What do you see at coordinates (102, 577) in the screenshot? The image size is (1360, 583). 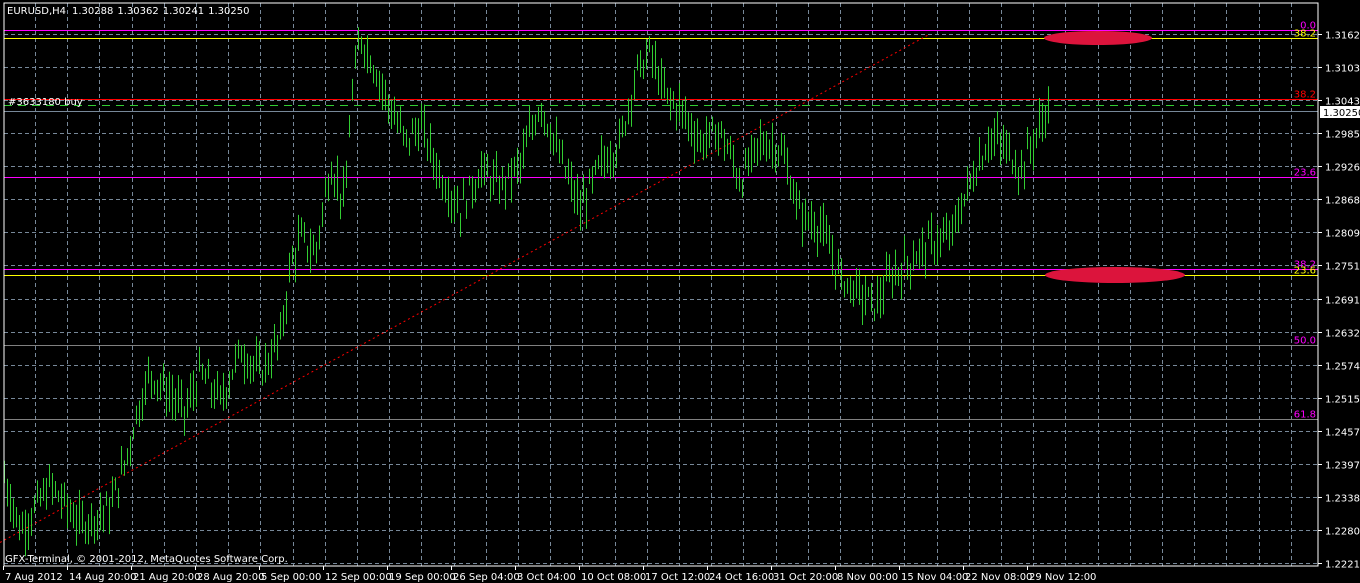 I see `x-tick-label: 14 Aug 20:00` at bounding box center [102, 577].